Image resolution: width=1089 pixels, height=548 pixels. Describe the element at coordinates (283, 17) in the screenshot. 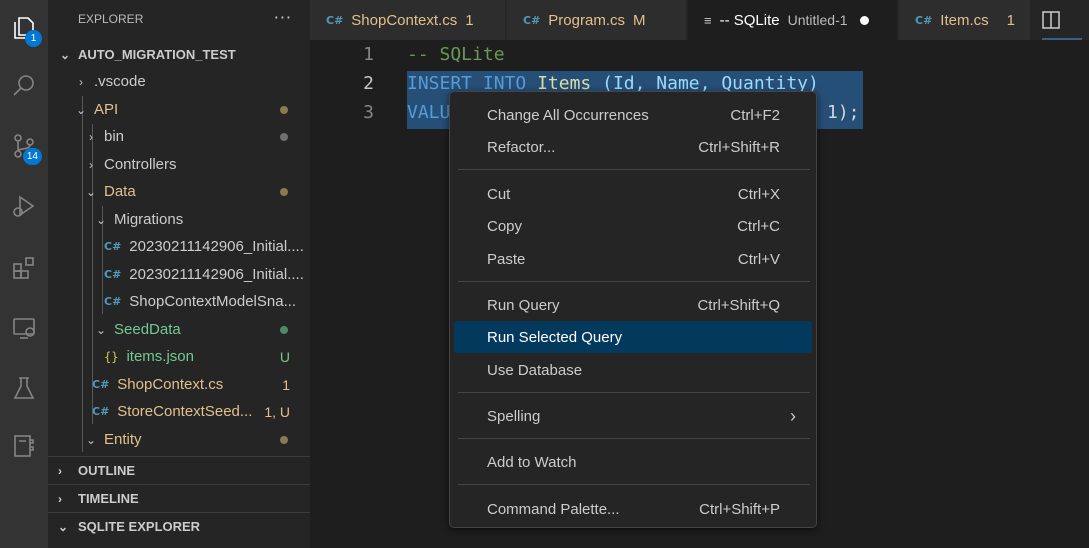

I see `more-actions-icon: ···` at that location.